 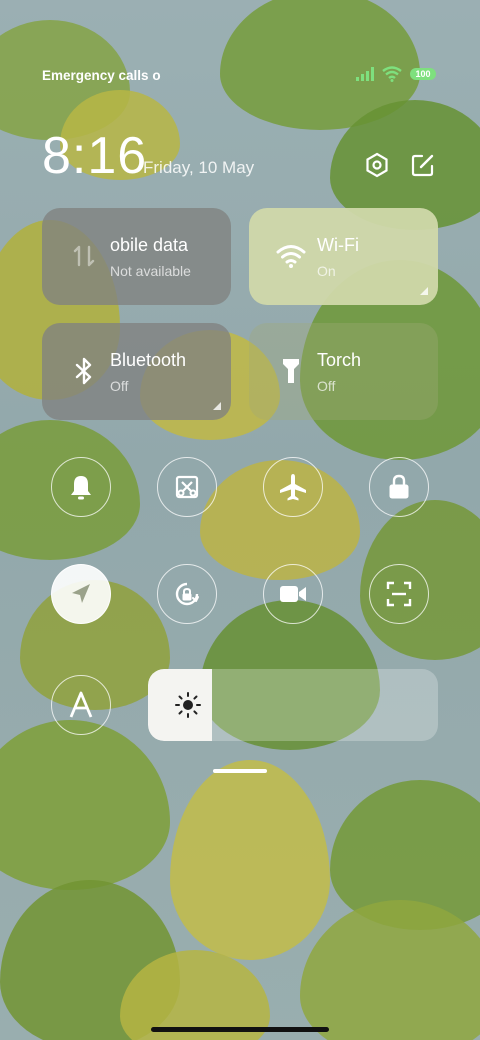 What do you see at coordinates (343, 256) in the screenshot?
I see `wifi-tile: Wi-Fi On` at bounding box center [343, 256].